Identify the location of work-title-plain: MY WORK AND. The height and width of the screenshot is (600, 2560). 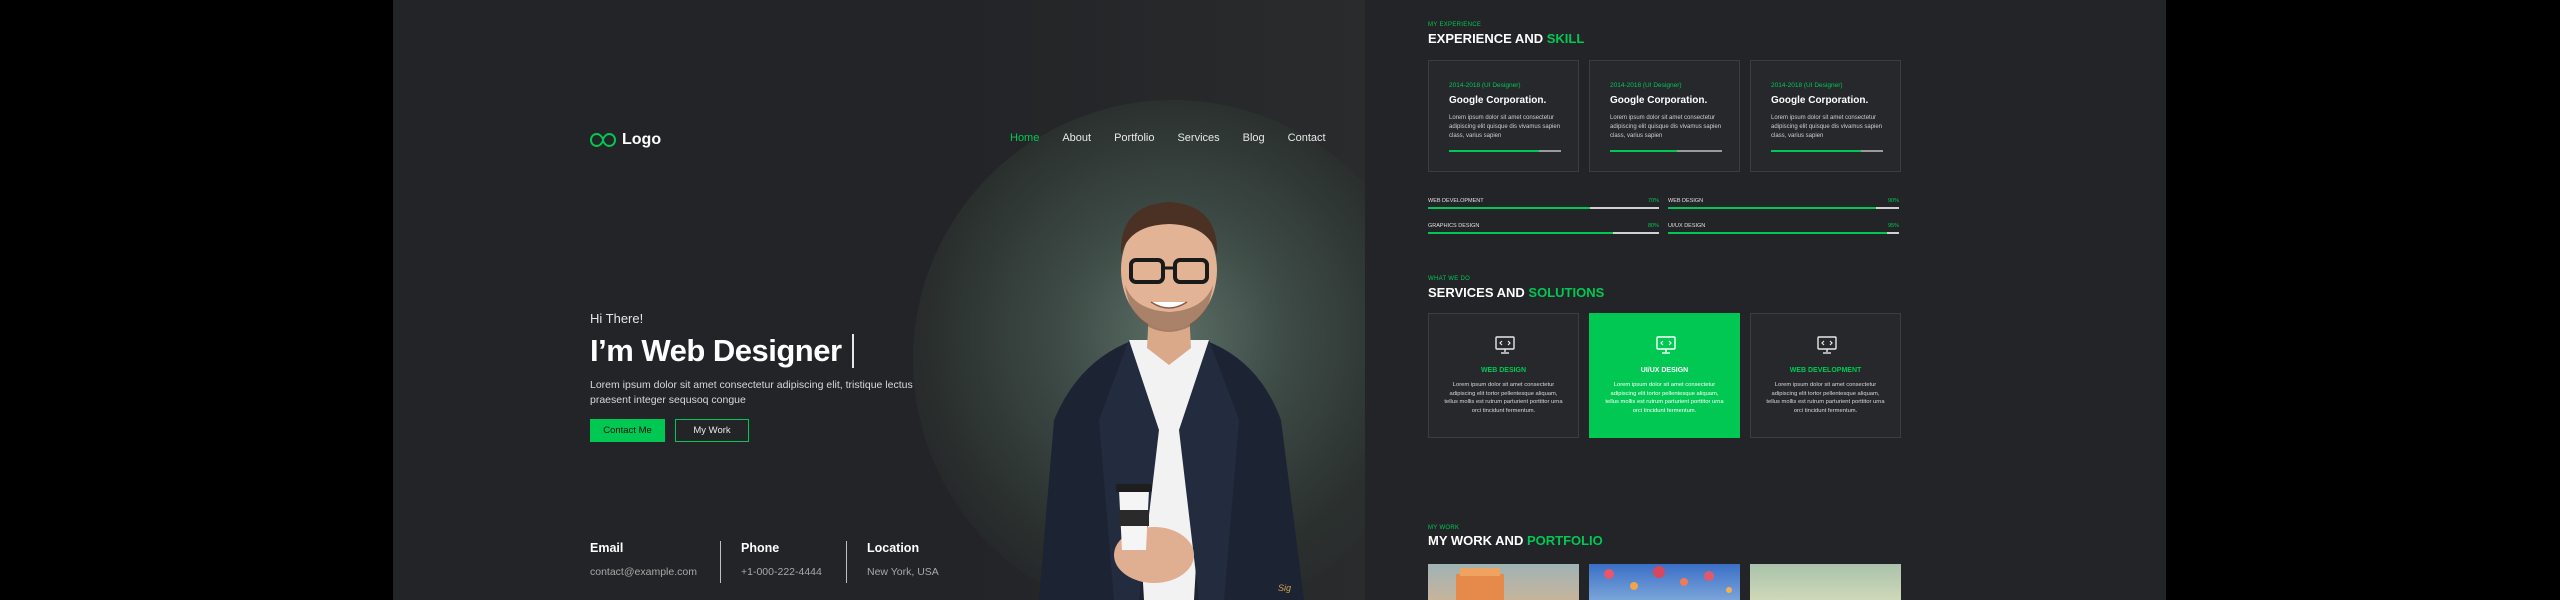
(1477, 540).